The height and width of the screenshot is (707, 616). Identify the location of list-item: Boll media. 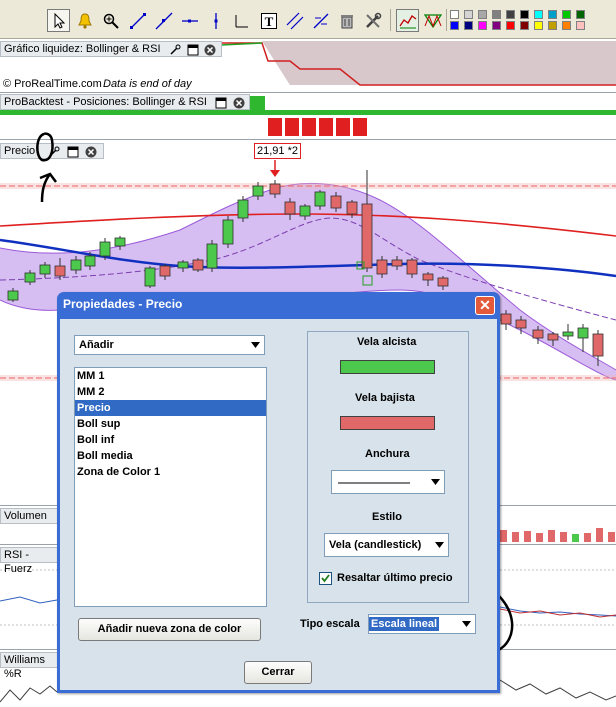
(170, 456).